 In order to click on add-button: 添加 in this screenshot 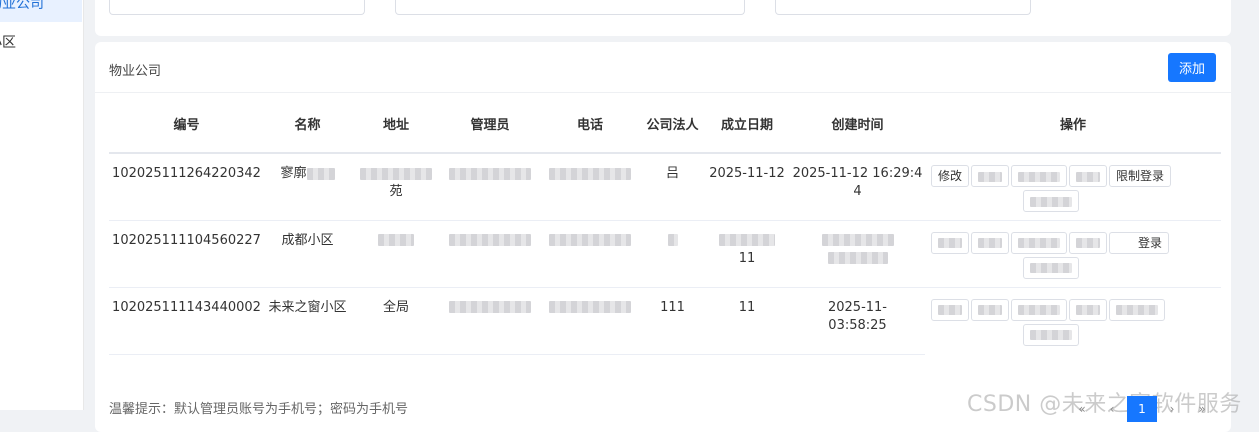, I will do `click(1192, 67)`.